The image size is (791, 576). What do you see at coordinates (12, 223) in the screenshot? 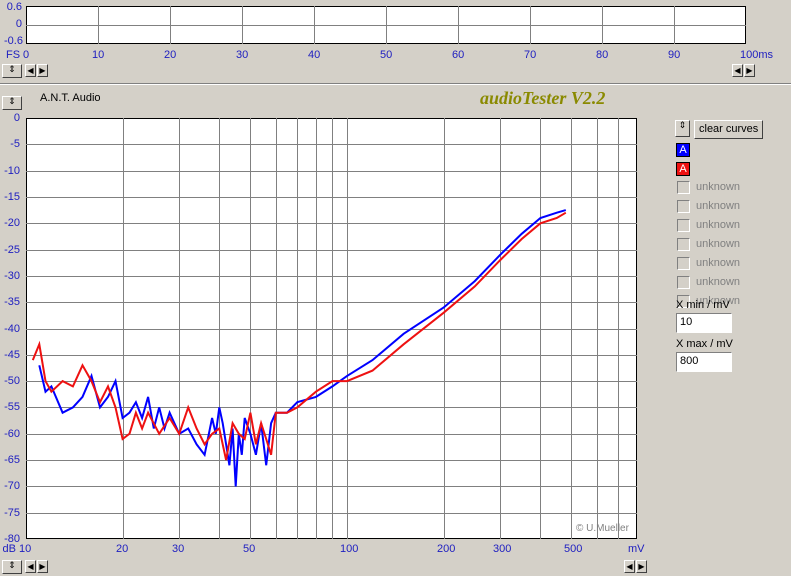
I see `main-y-tick: -20` at bounding box center [12, 223].